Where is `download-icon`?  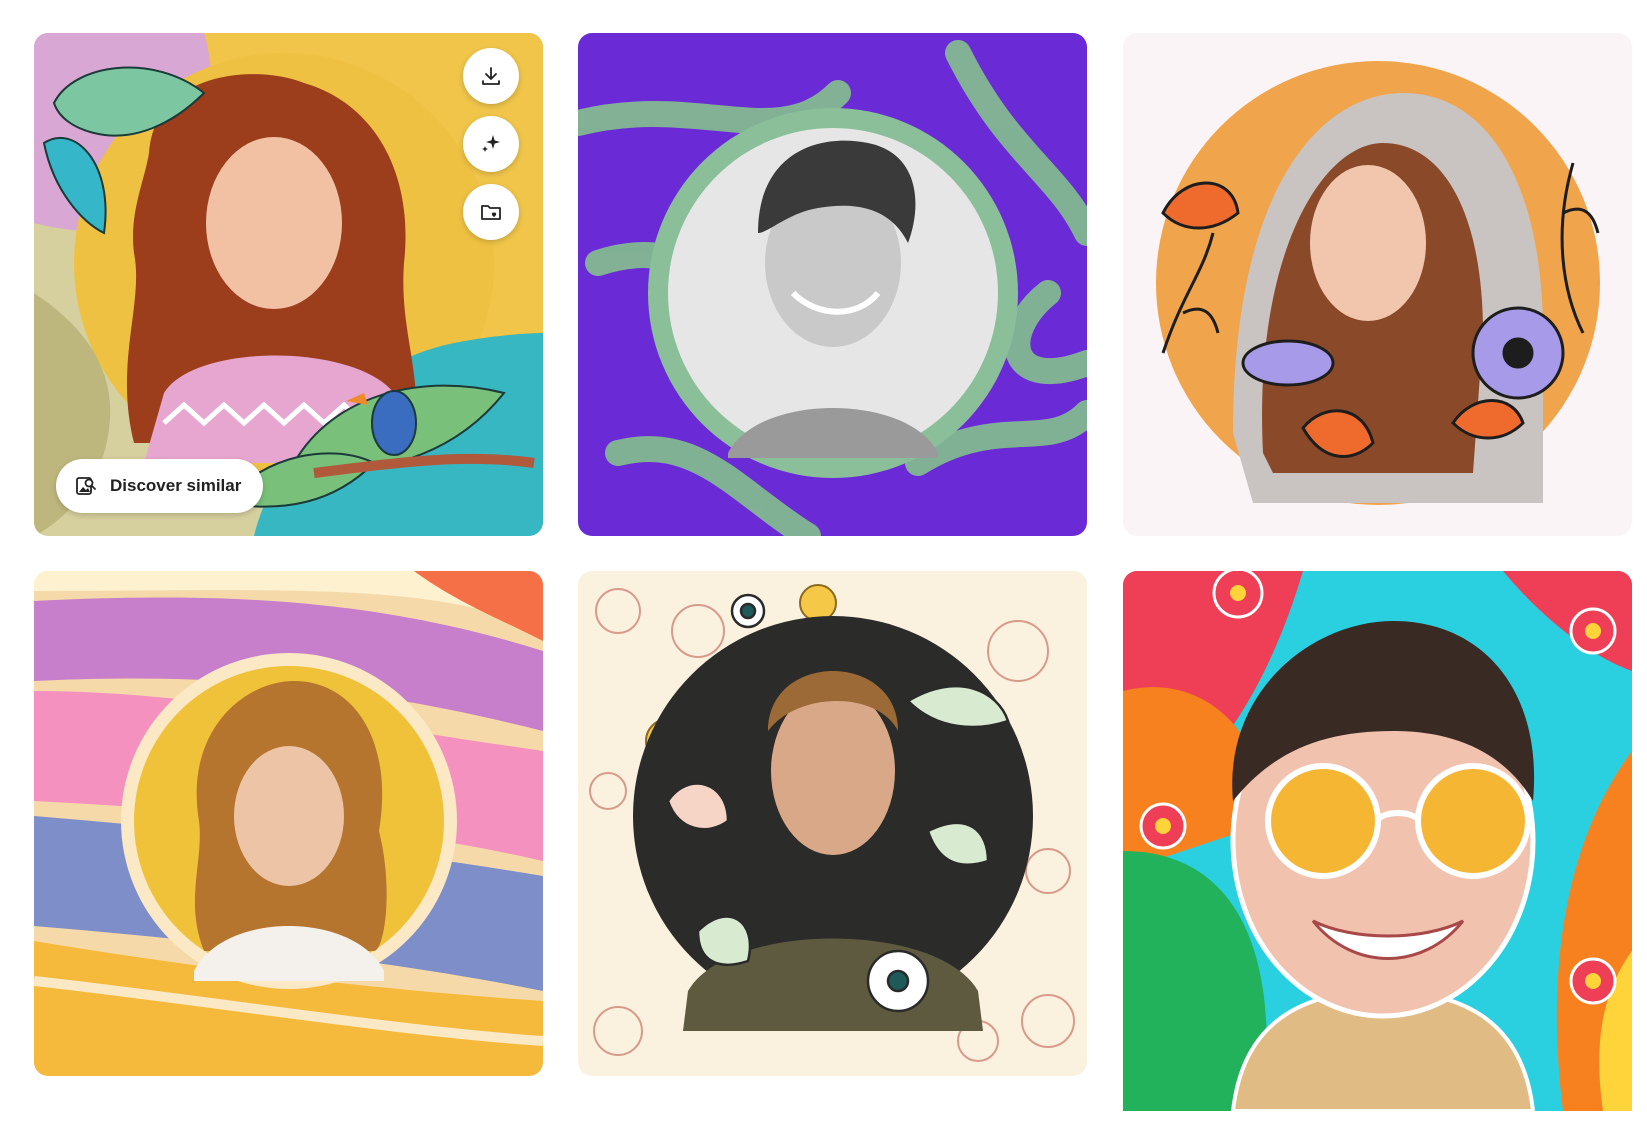 download-icon is located at coordinates (491, 76).